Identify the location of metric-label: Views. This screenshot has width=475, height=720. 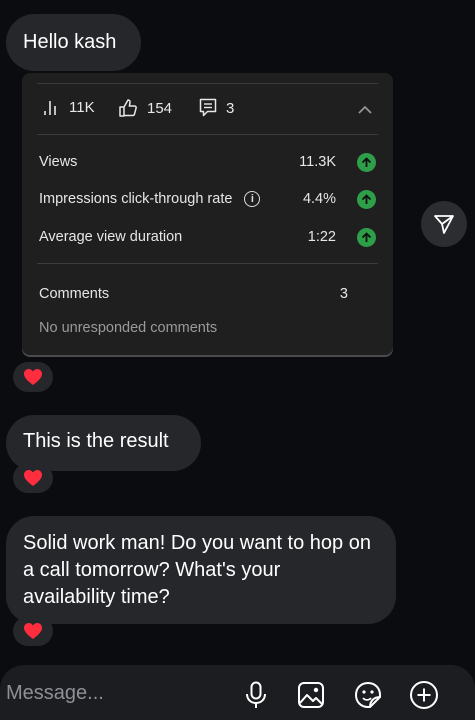
(58, 162).